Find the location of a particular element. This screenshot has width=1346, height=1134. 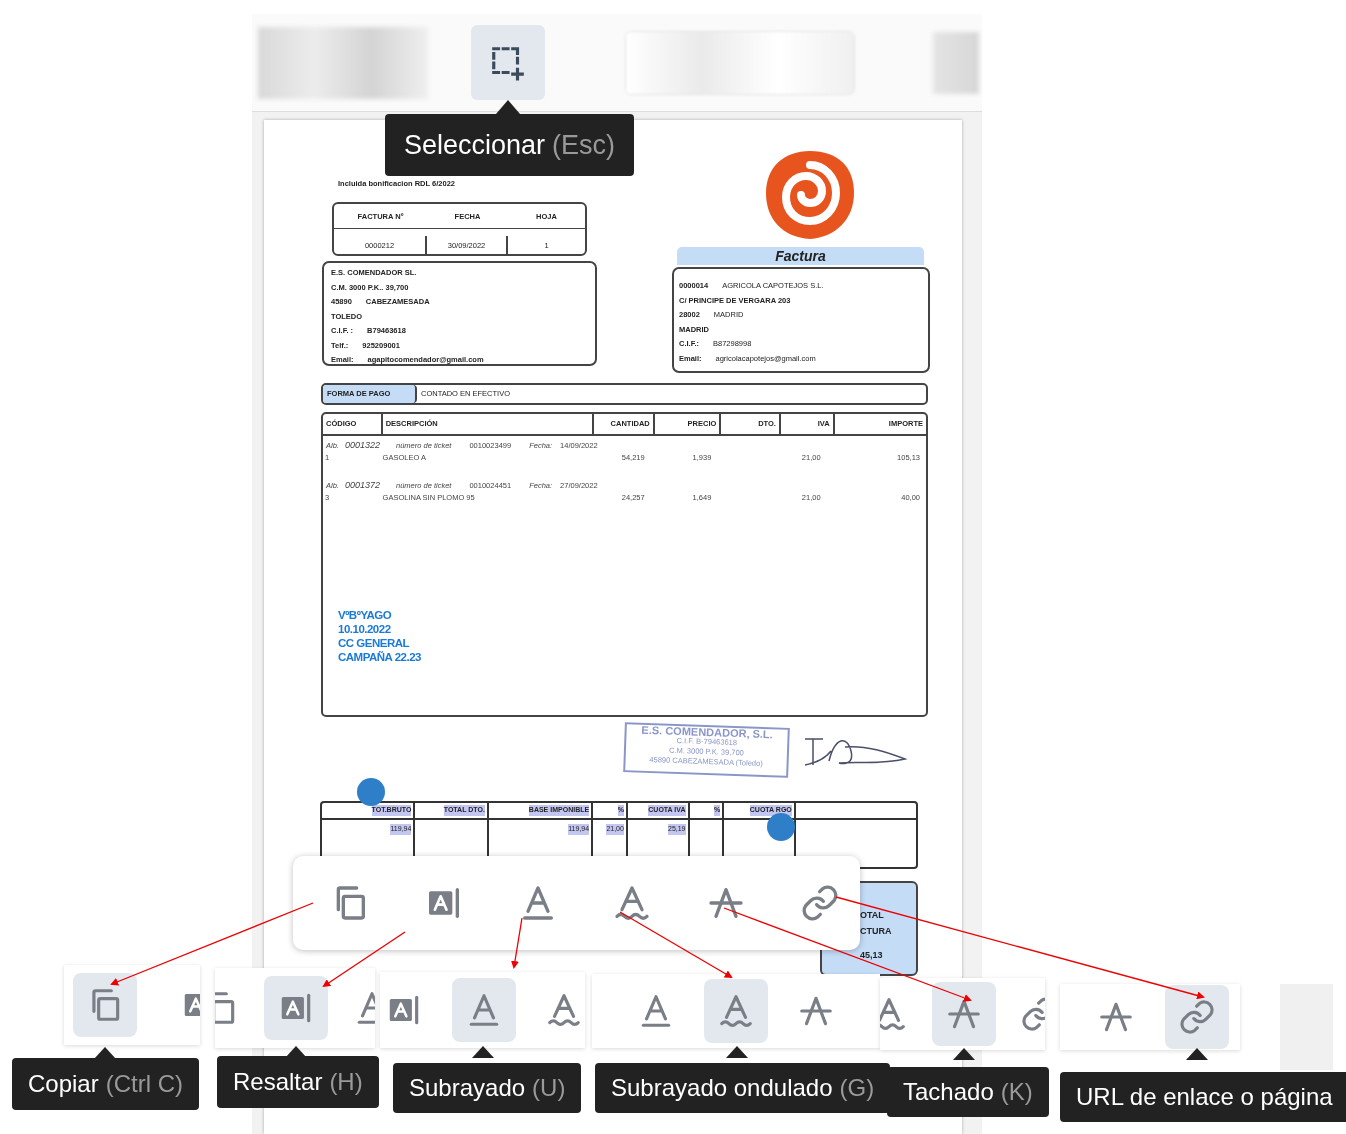

grand-total-value: 45,13 is located at coordinates (872, 955).